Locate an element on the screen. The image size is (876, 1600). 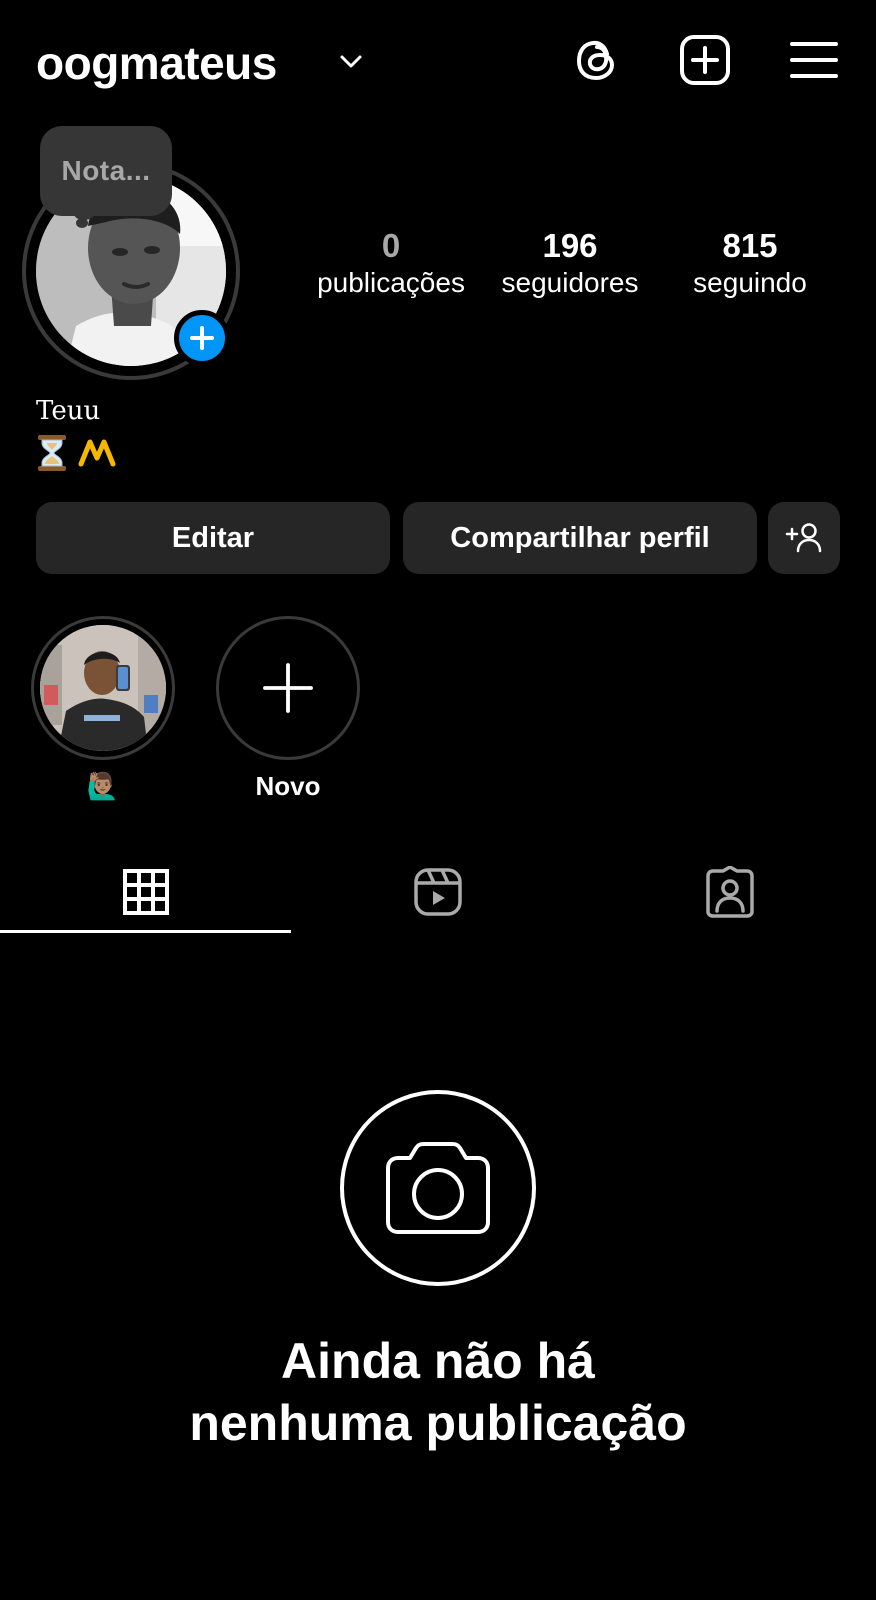
stat-posts: 0 publicações is located at coordinates (391, 263).